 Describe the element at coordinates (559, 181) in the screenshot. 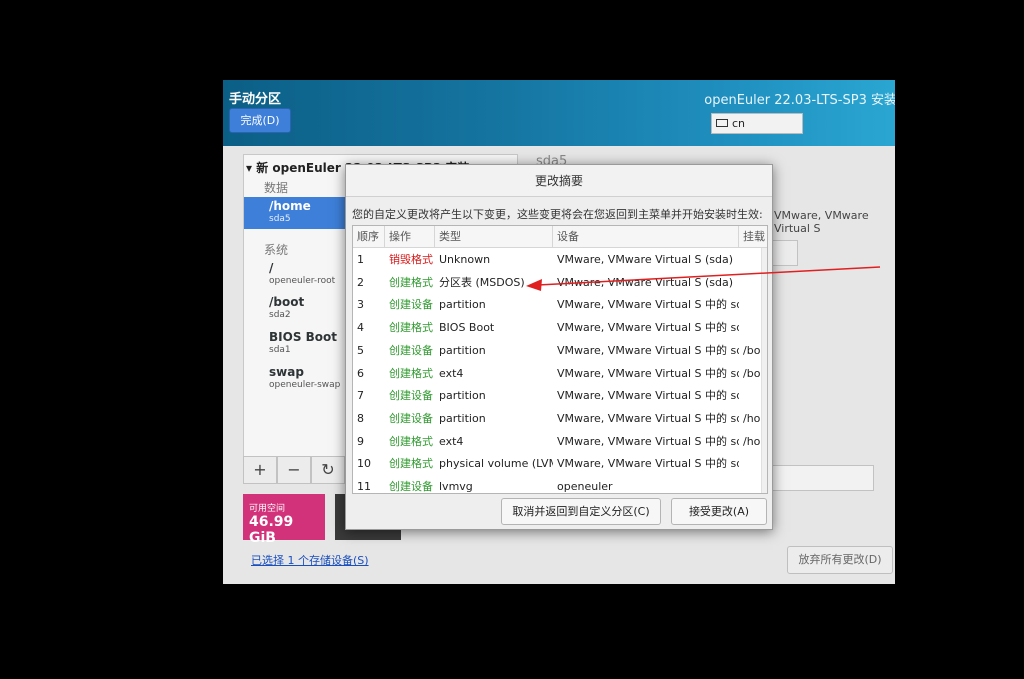

I see `dialog-title: 更改摘要` at that location.